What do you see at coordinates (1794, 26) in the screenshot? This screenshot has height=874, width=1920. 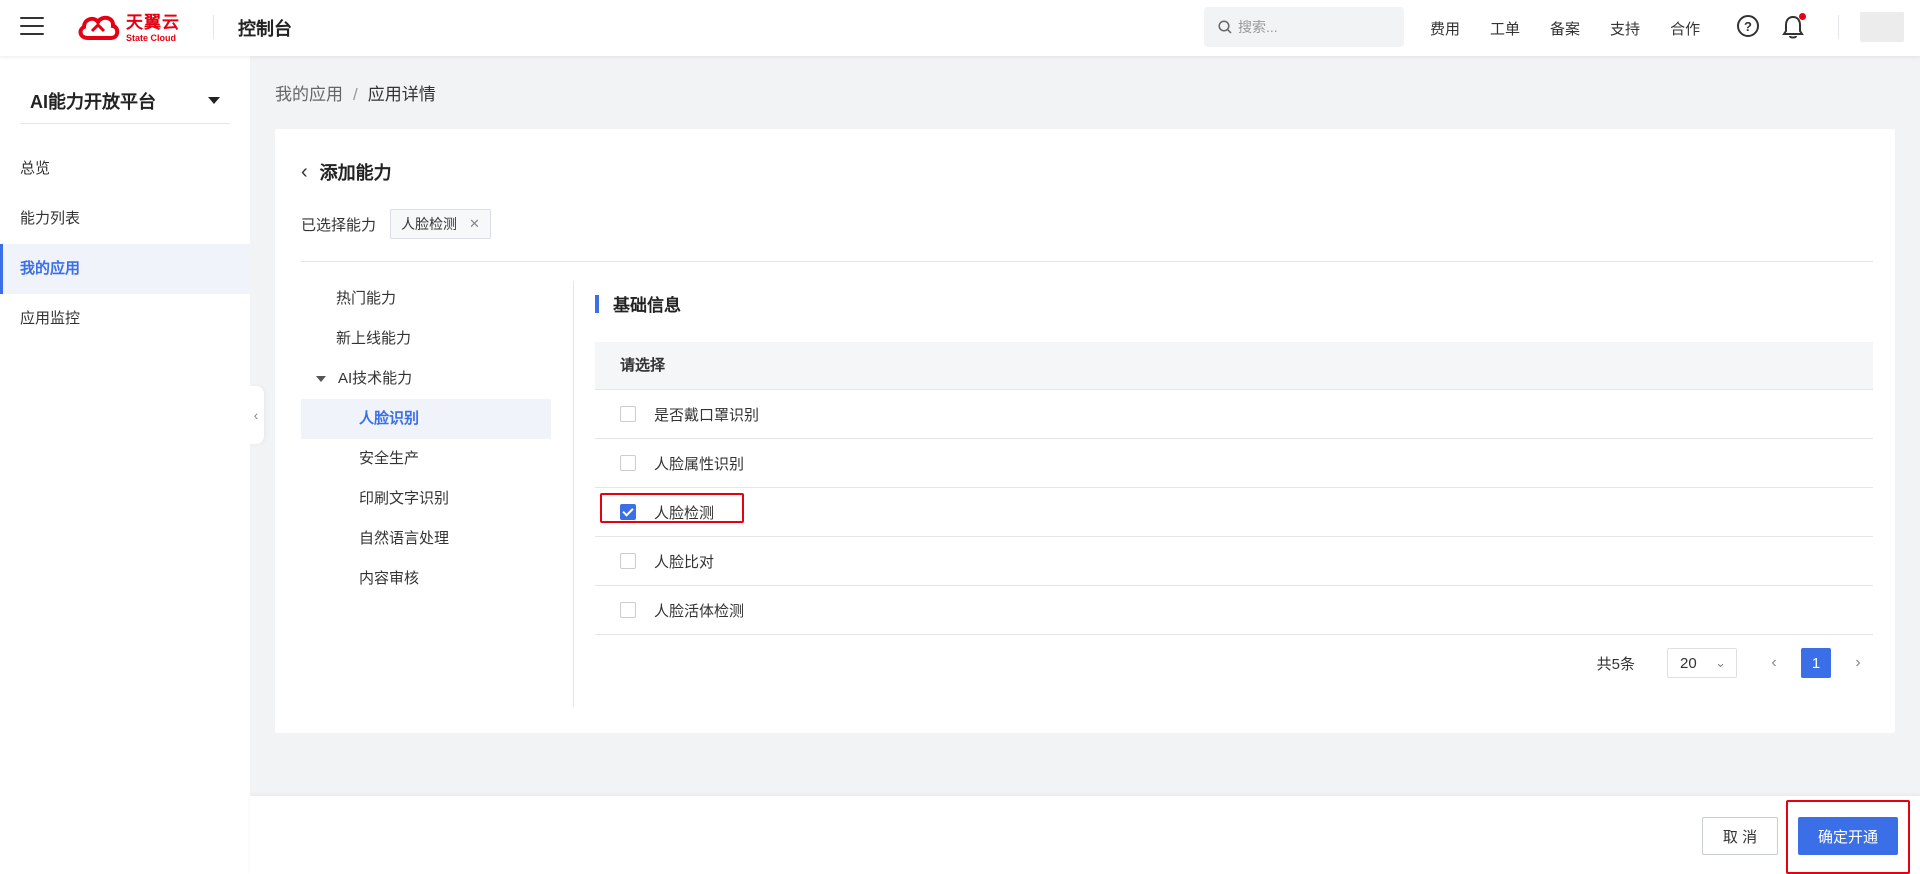 I see `bell-icon` at bounding box center [1794, 26].